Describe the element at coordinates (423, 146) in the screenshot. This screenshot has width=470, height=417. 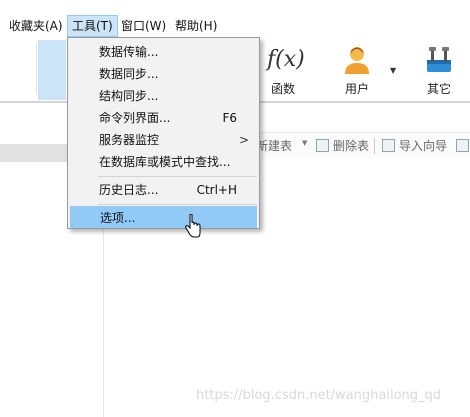
I see `import-wizard-label: 导入向导` at that location.